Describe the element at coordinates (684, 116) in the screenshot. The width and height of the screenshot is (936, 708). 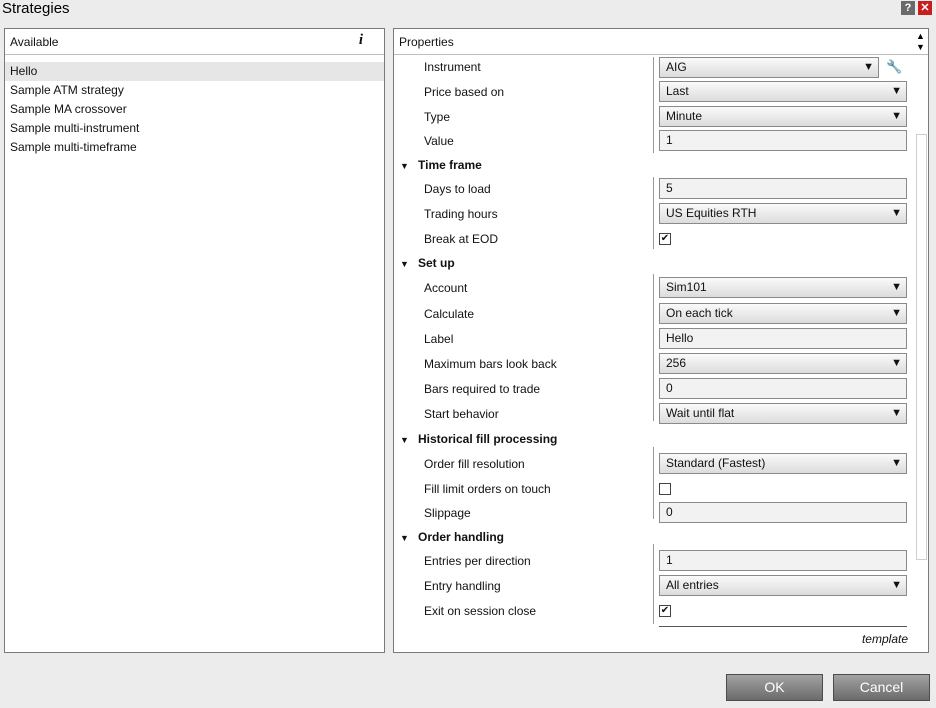
I see `type-value: Minute` at that location.